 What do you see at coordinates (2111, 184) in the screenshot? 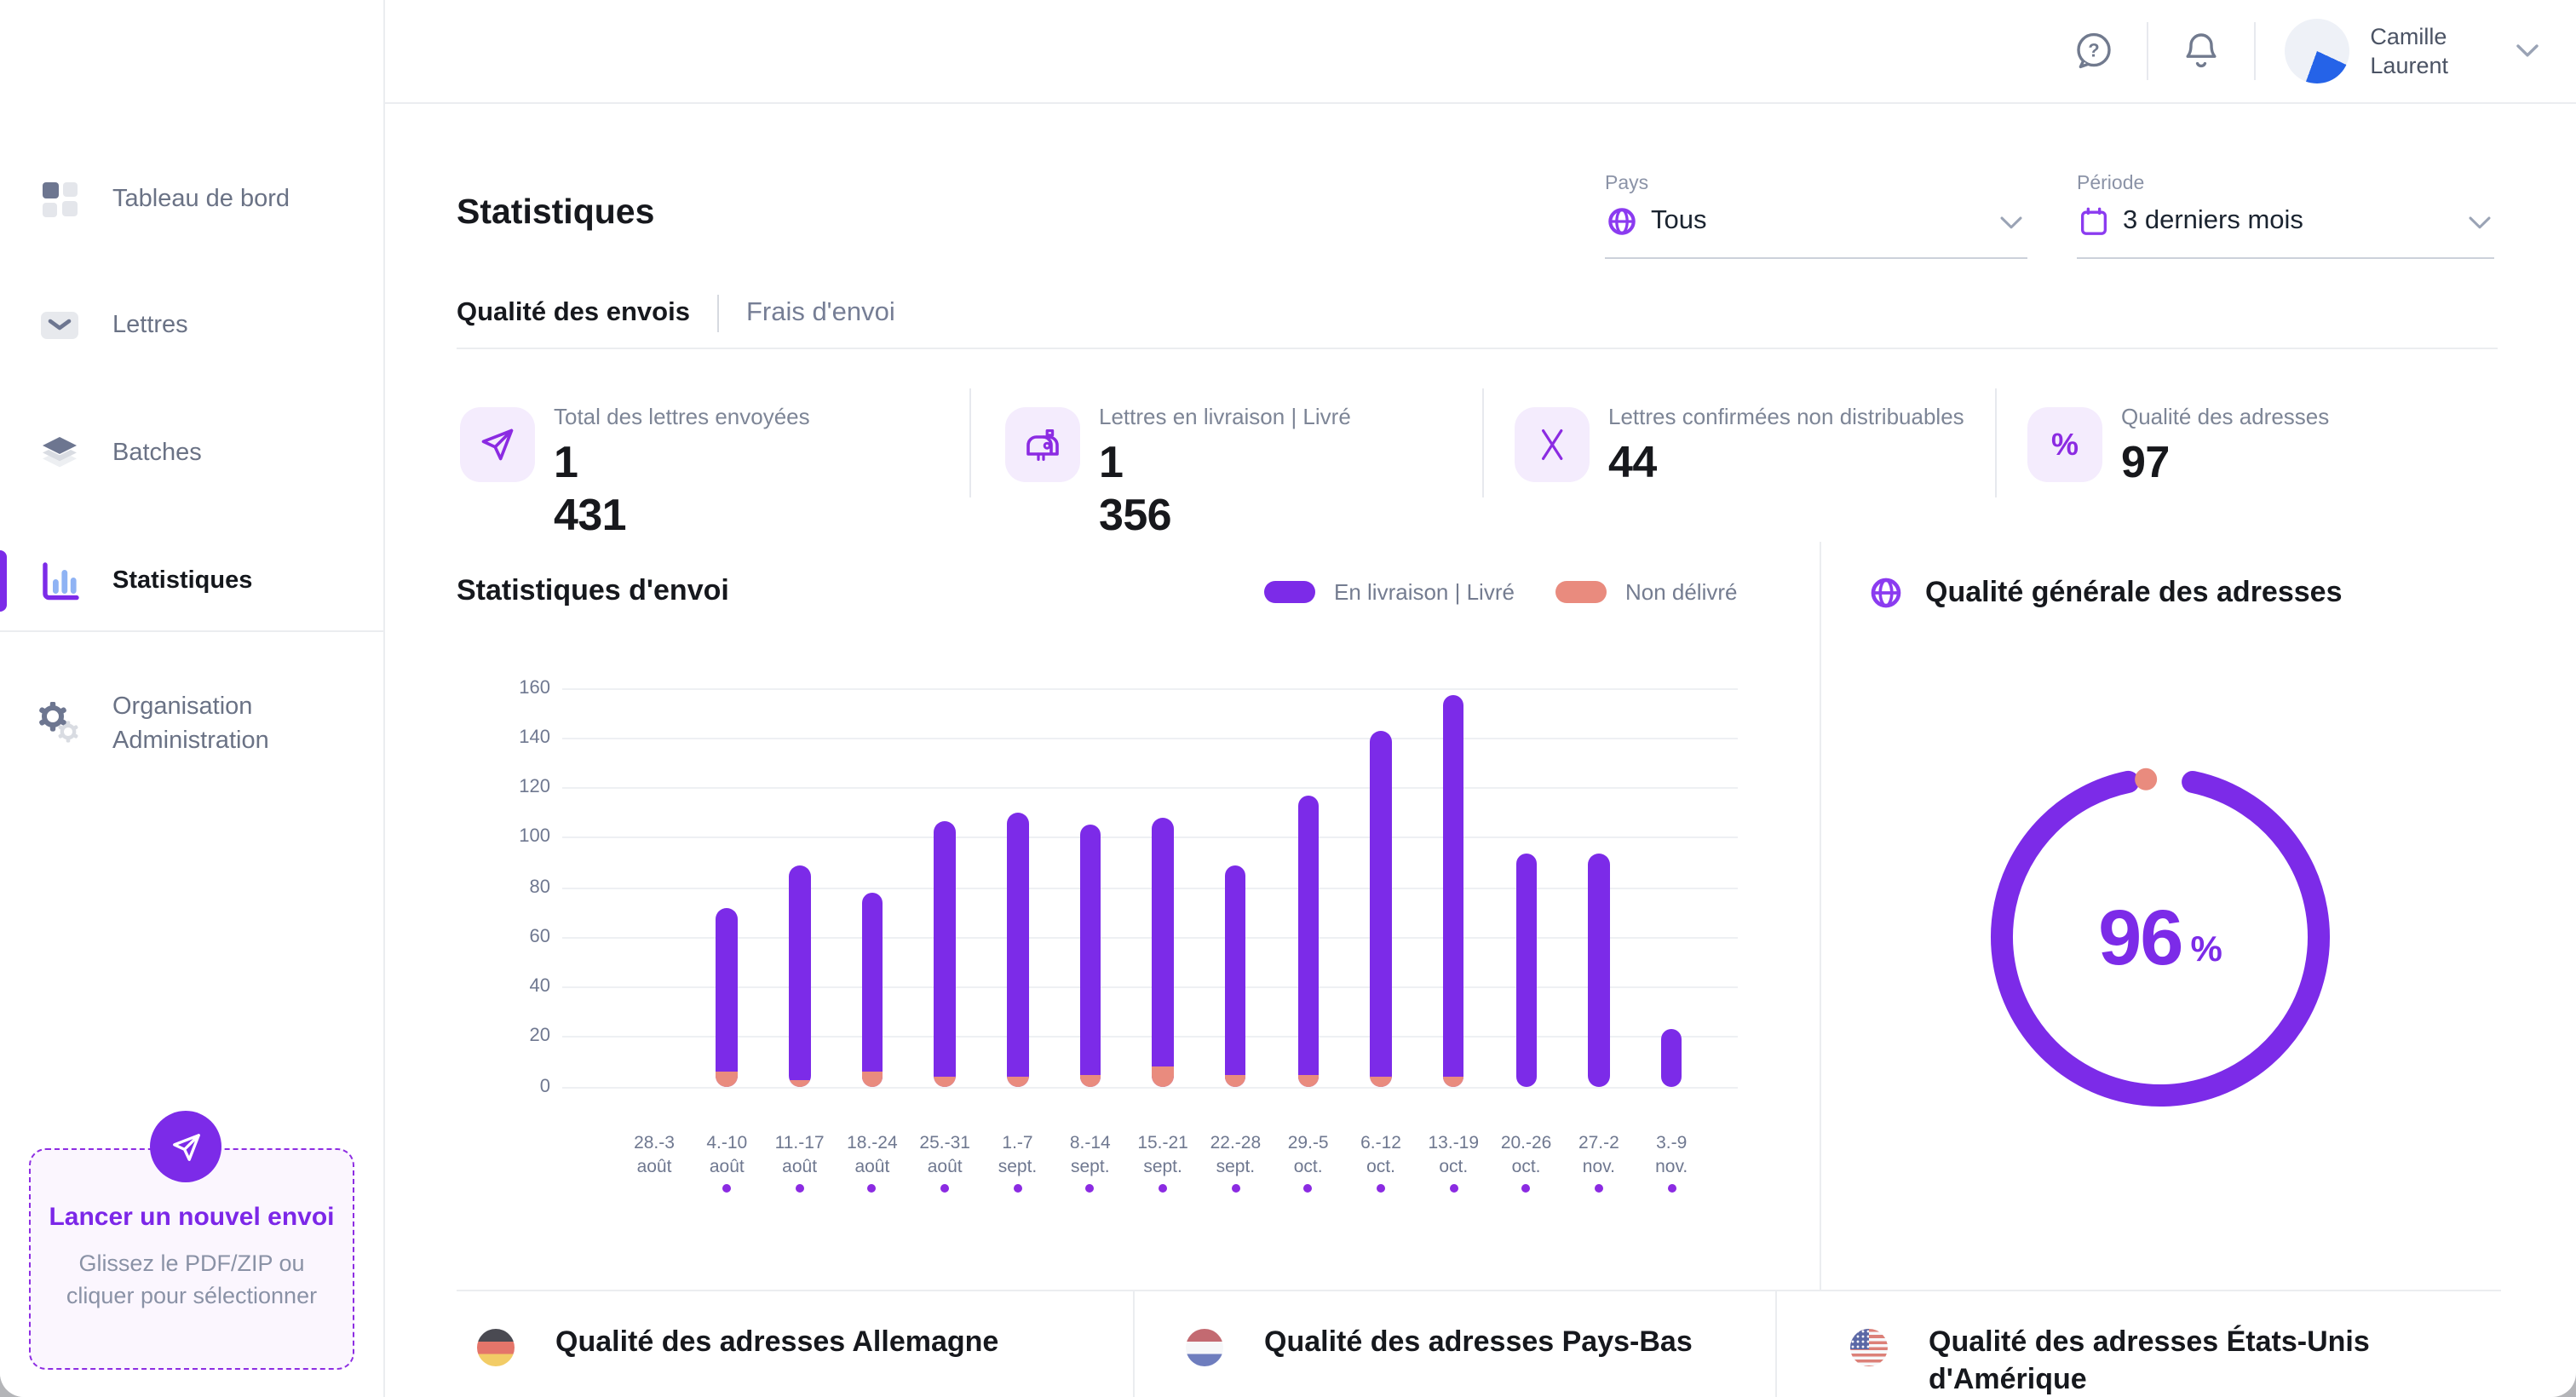
I see `filter-label: Période` at bounding box center [2111, 184].